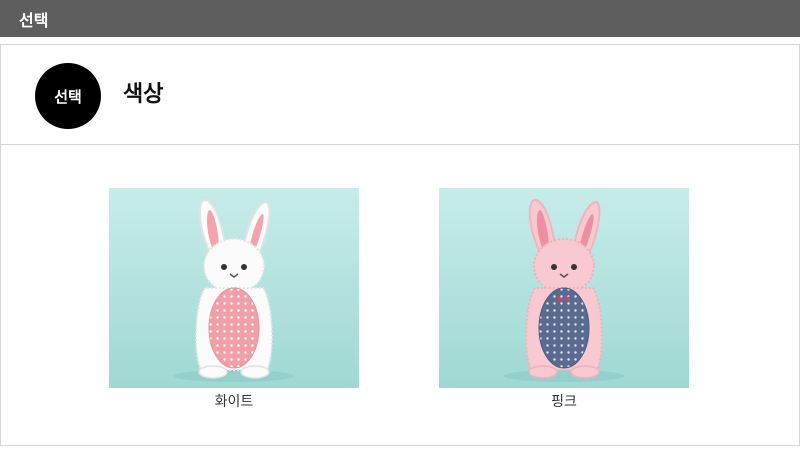 The width and height of the screenshot is (800, 467). I want to click on option-white: 화이트, so click(234, 300).